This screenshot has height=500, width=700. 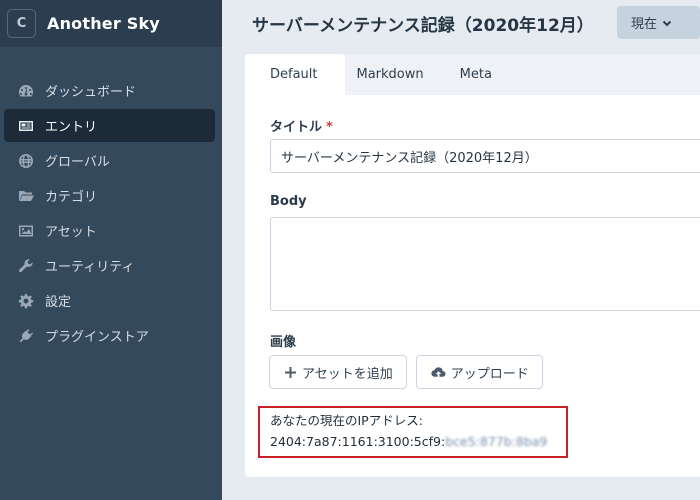 I want to click on sidebar-item-label: アセット, so click(x=71, y=232).